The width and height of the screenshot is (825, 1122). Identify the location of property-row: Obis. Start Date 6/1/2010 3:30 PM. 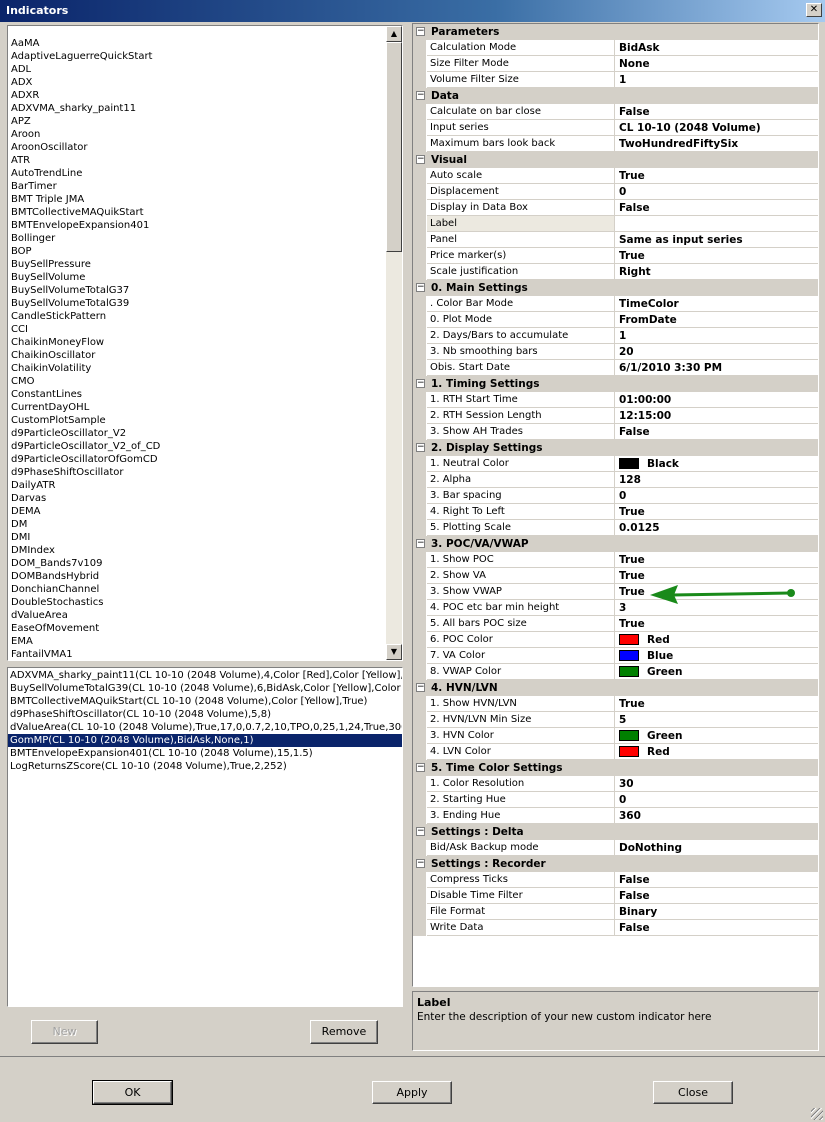
(615, 368).